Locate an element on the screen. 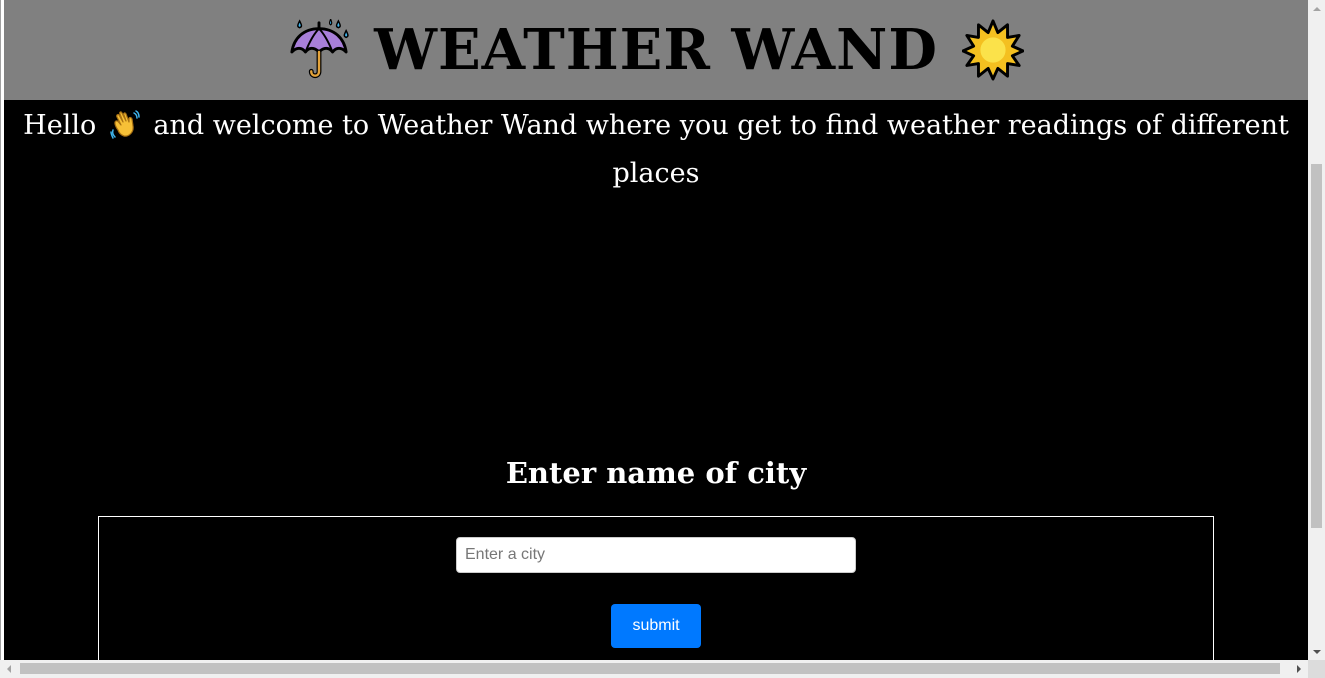 Image resolution: width=1325 pixels, height=678 pixels. waving-hand-icon is located at coordinates (125, 124).